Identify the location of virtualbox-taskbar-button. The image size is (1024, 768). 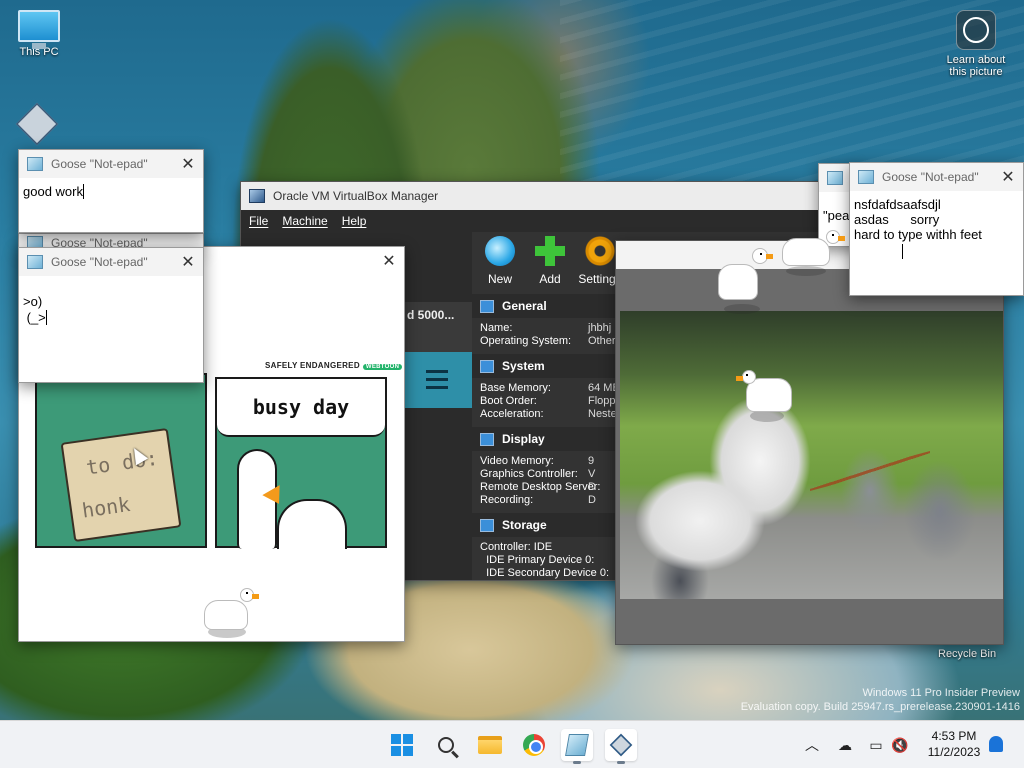
(621, 746).